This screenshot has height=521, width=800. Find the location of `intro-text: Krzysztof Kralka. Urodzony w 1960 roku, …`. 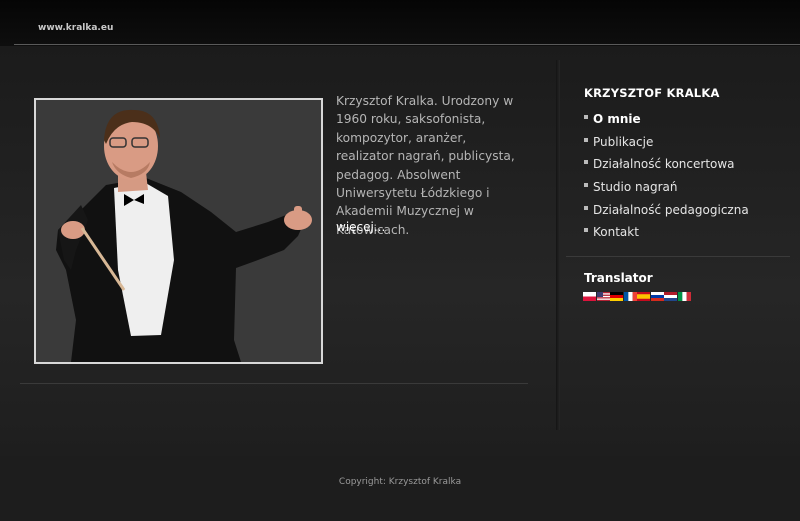

intro-text: Krzysztof Kralka. Urodzony w 1960 roku, … is located at coordinates (425, 165).